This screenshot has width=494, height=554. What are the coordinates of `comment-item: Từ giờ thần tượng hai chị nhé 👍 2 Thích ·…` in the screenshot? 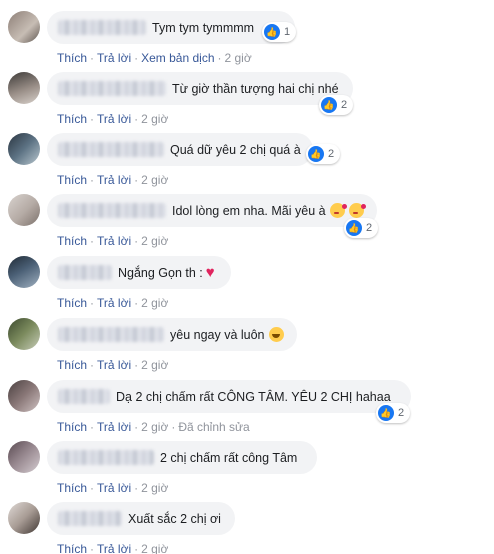 It's located at (247, 103).